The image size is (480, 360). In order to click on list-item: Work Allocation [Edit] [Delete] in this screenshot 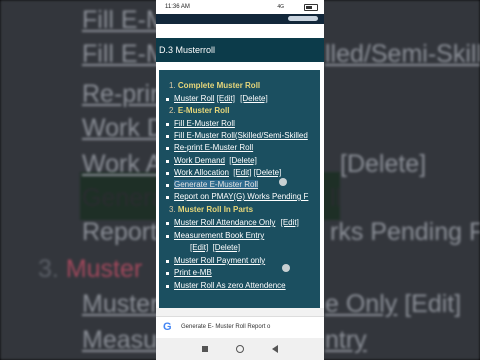, I will do `click(223, 172)`.